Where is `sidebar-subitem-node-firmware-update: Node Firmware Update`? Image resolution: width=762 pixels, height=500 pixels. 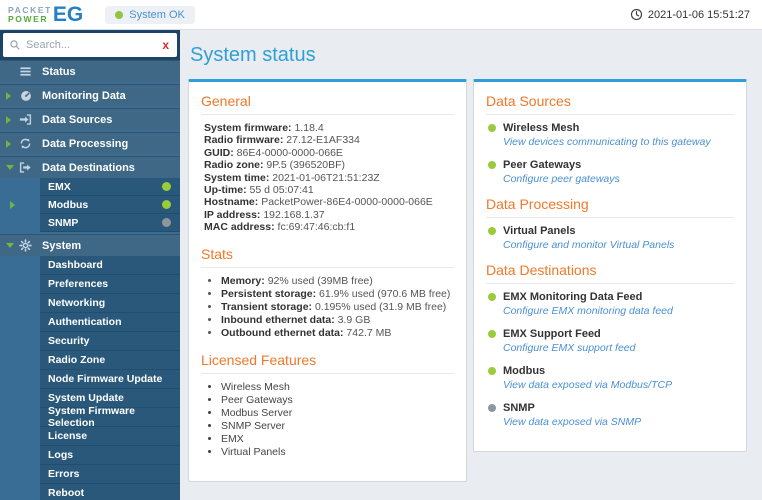 sidebar-subitem-node-firmware-update: Node Firmware Update is located at coordinates (90, 379).